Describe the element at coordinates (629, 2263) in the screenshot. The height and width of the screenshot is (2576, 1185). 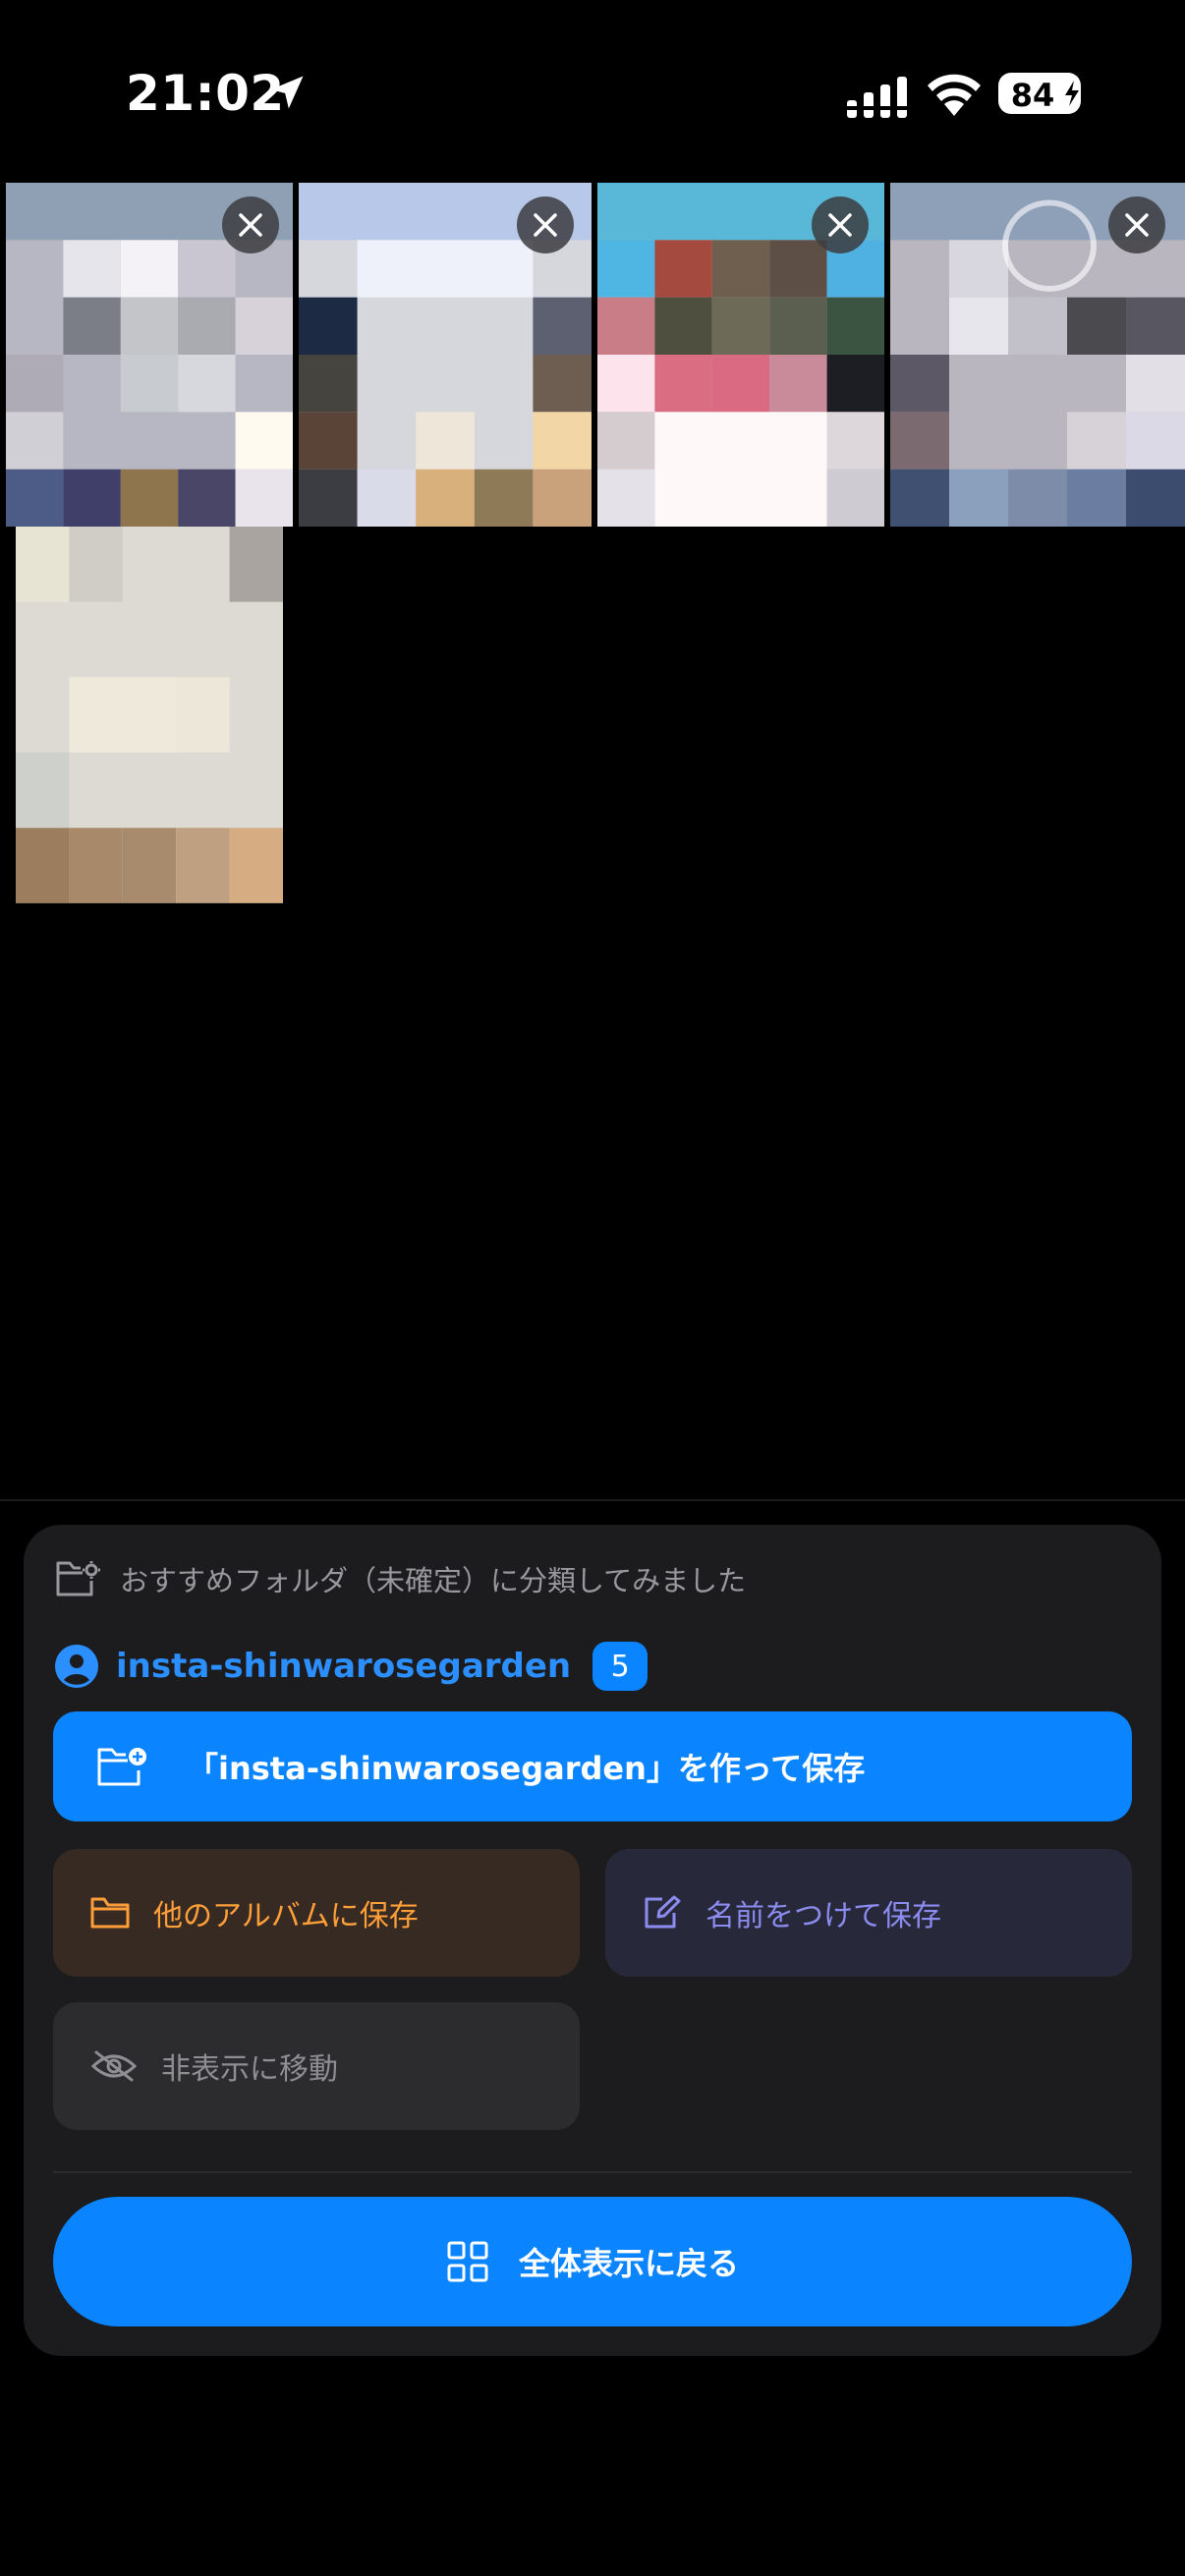
I see `back-to-all-view-label: 全体表示に戻る` at that location.